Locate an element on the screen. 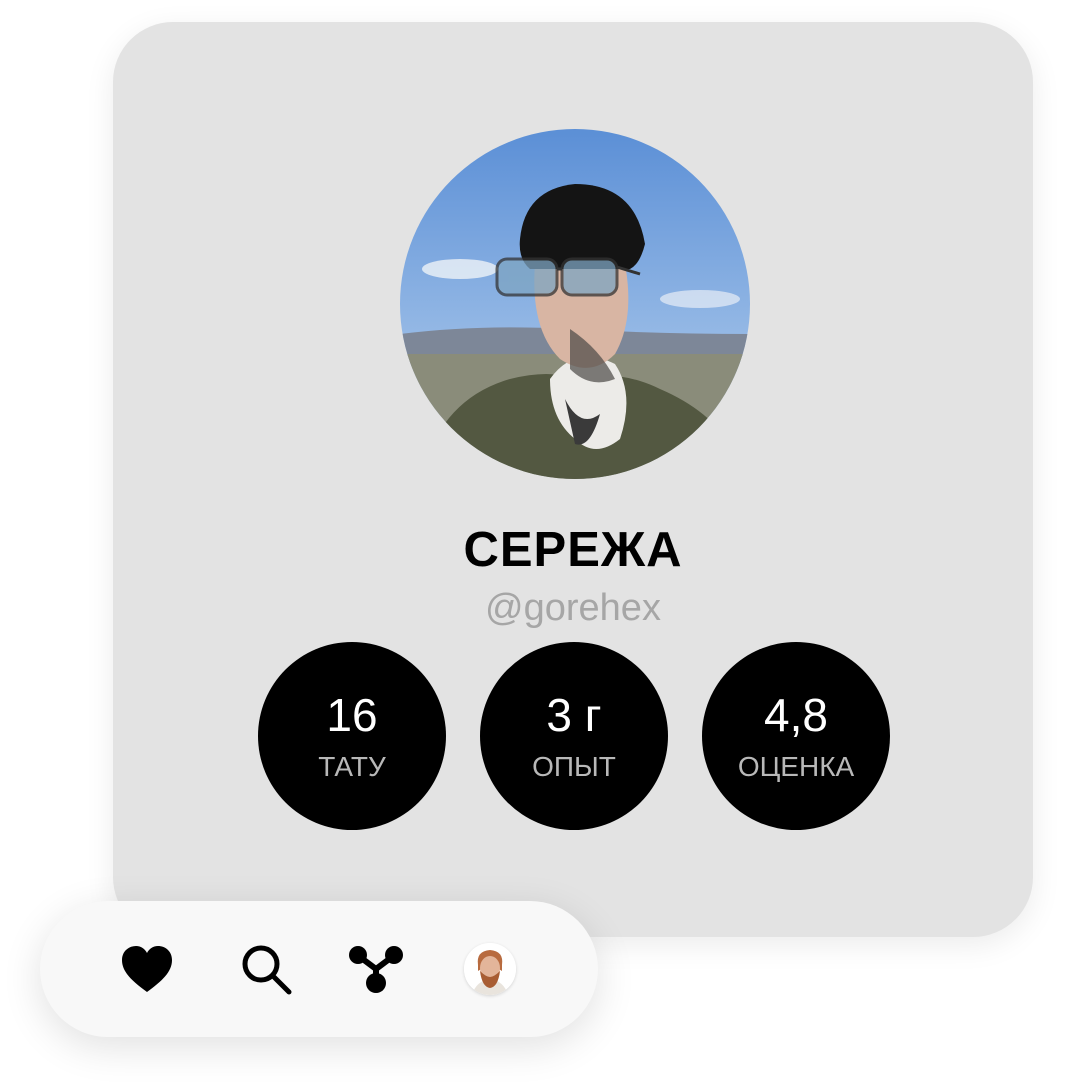 The image size is (1075, 1090). heart-icon is located at coordinates (147, 969).